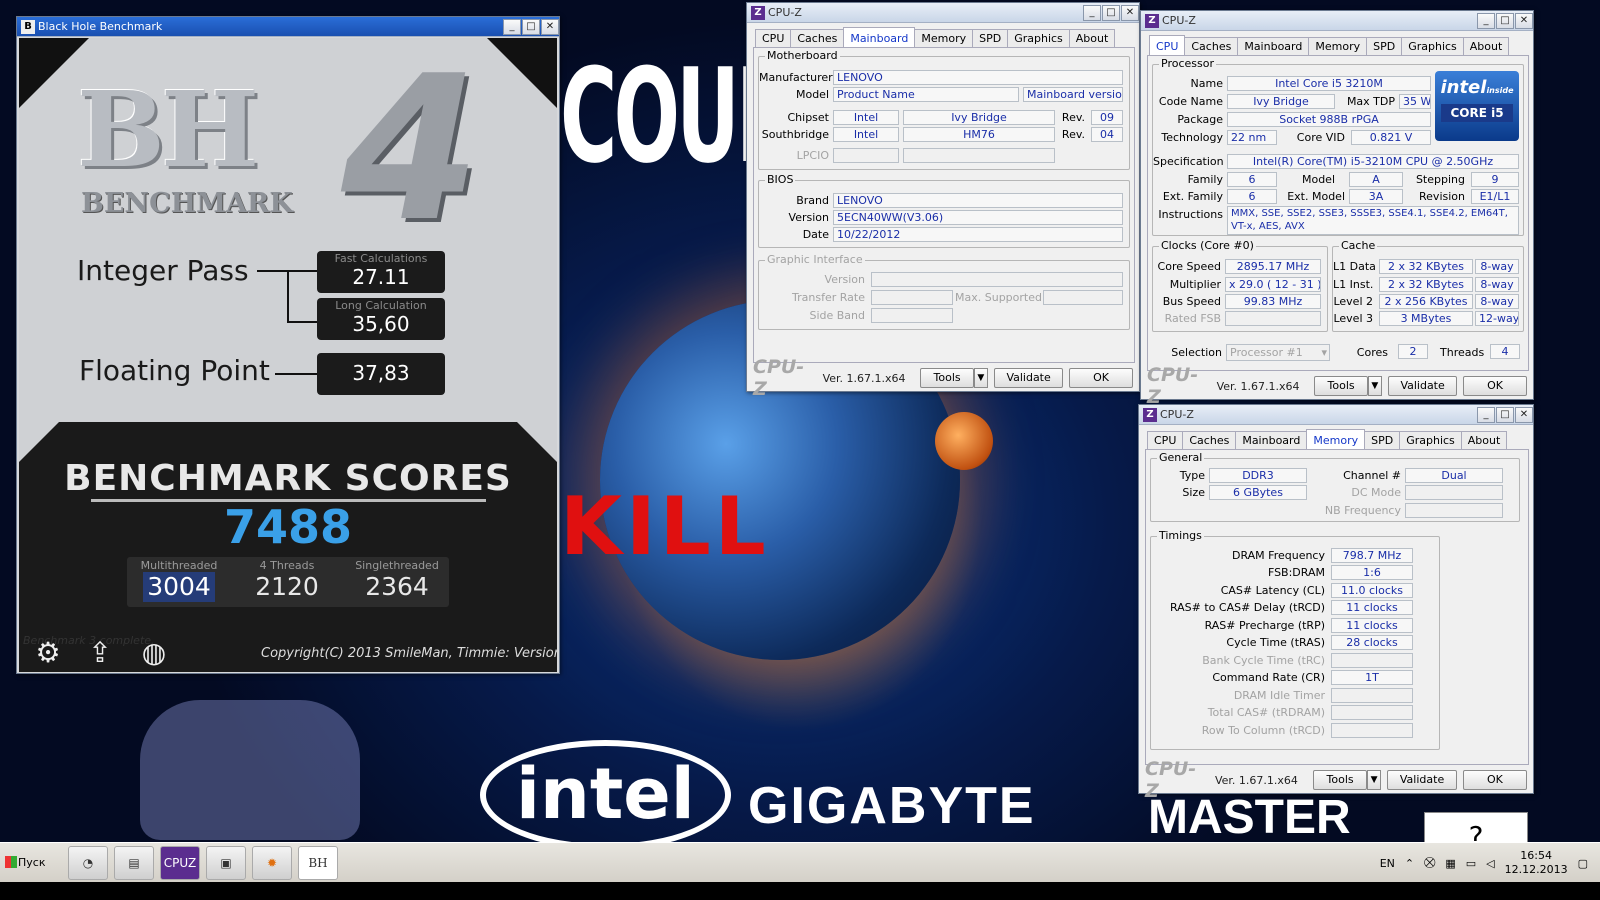 This screenshot has width=1600, height=900. Describe the element at coordinates (288, 442) in the screenshot. I see `bh-score-panel-edge` at that location.